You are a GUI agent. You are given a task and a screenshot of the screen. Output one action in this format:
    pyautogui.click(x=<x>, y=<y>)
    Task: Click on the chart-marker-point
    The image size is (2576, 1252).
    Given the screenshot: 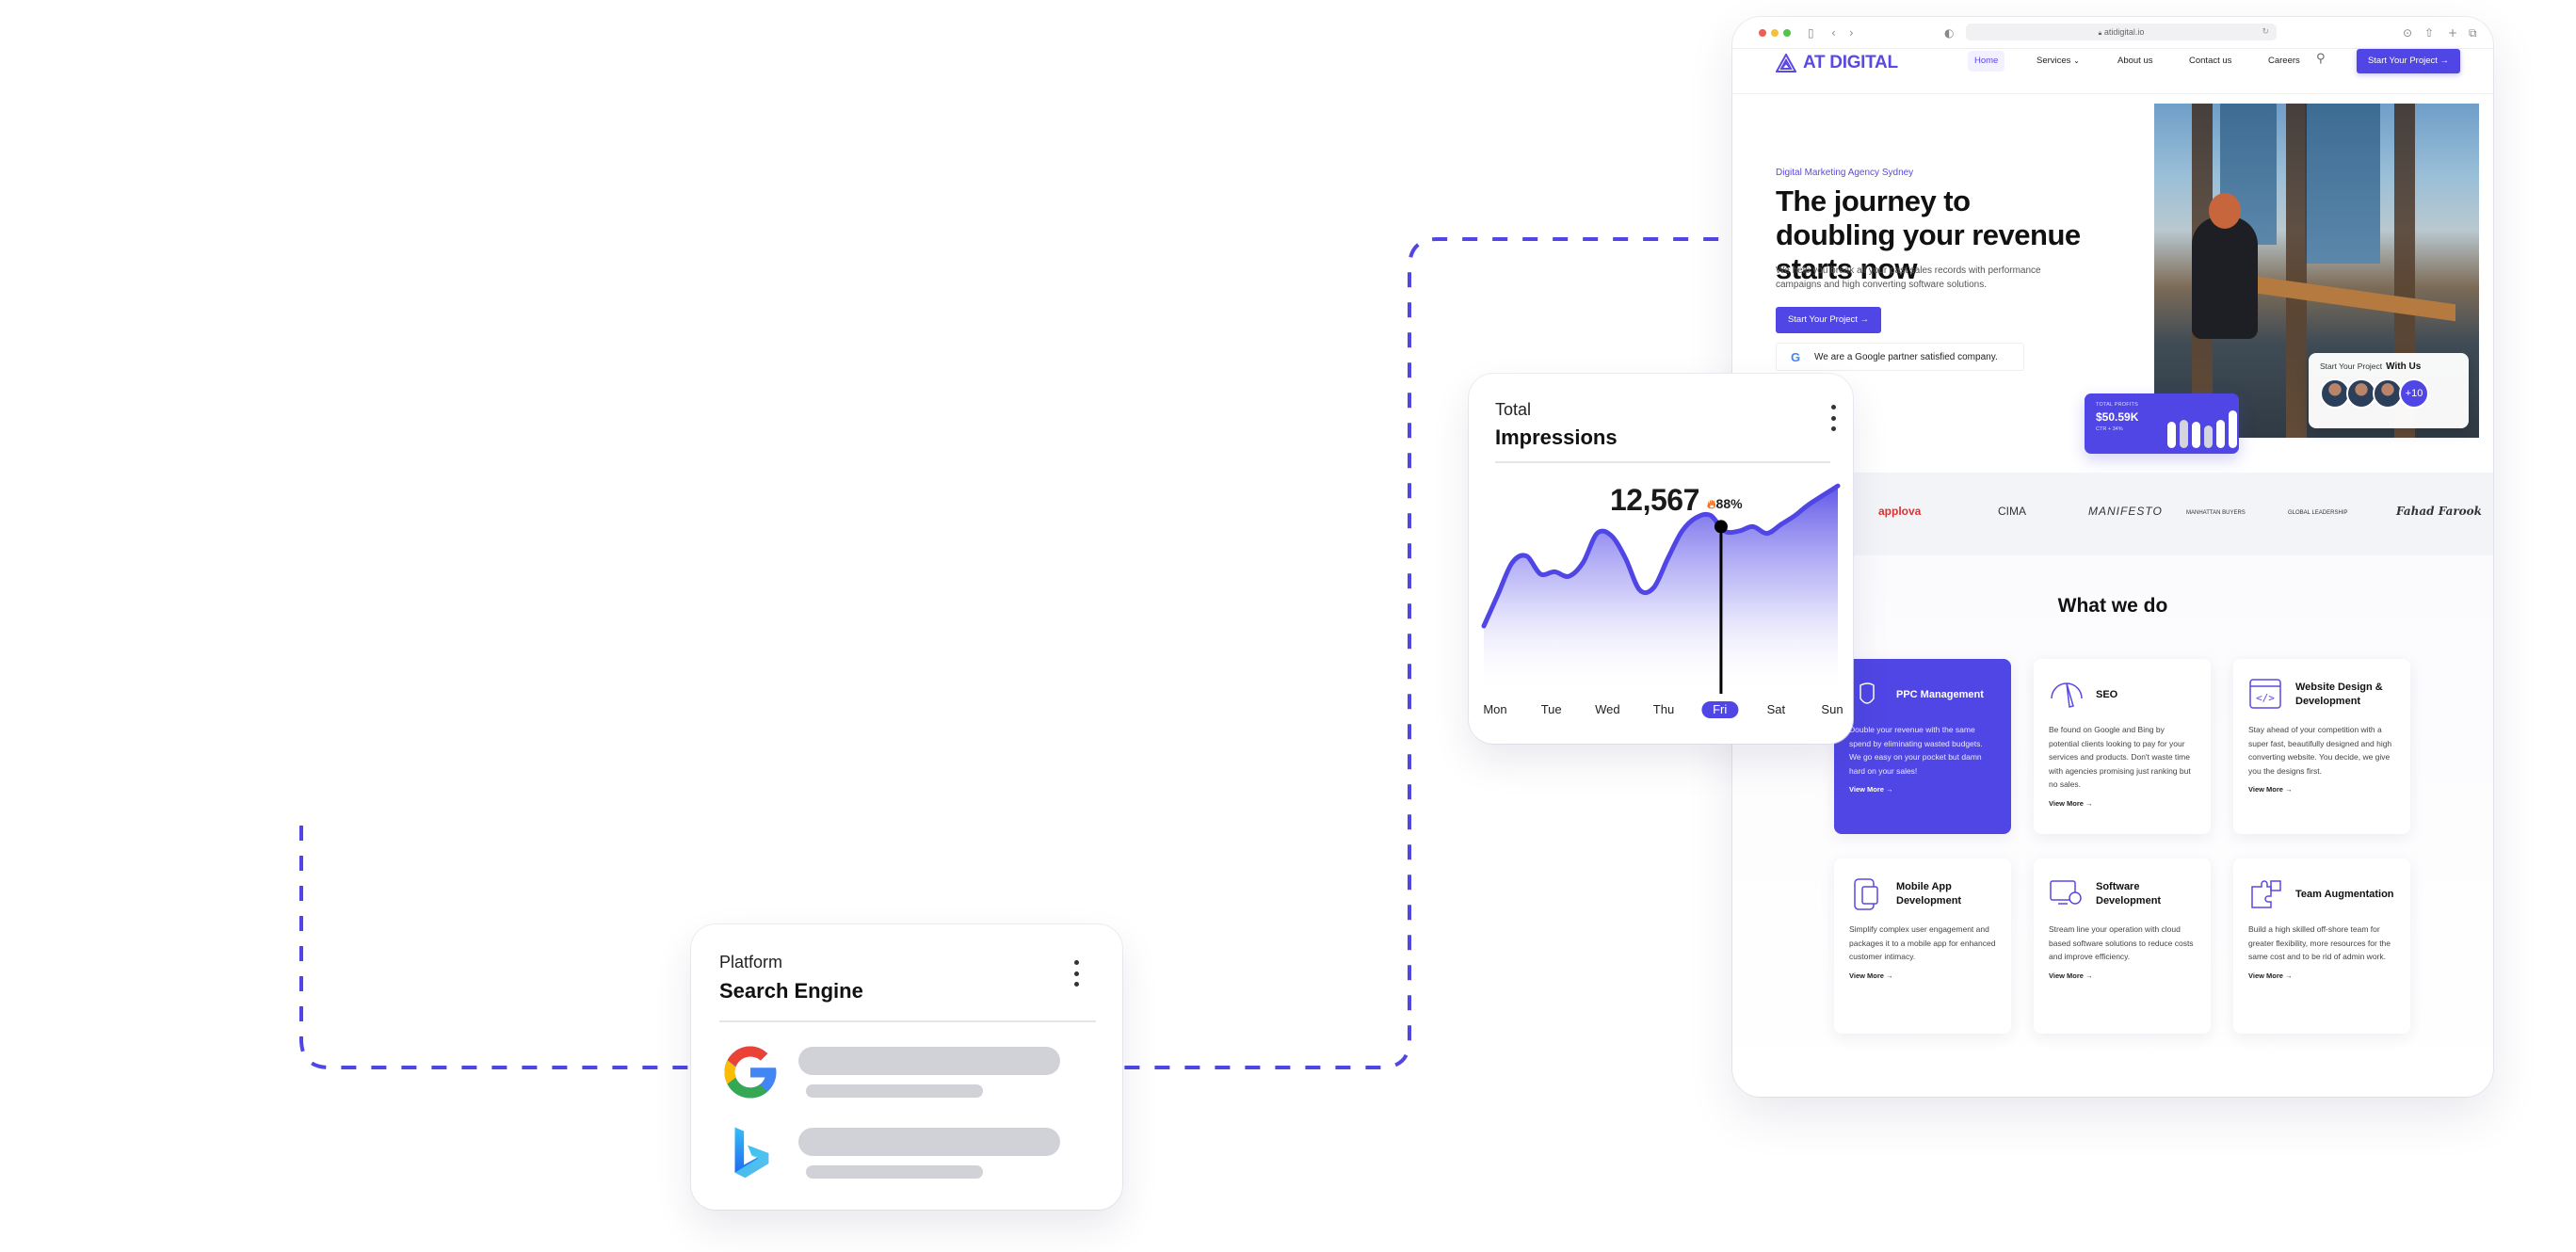 What is the action you would take?
    pyautogui.click(x=1721, y=527)
    